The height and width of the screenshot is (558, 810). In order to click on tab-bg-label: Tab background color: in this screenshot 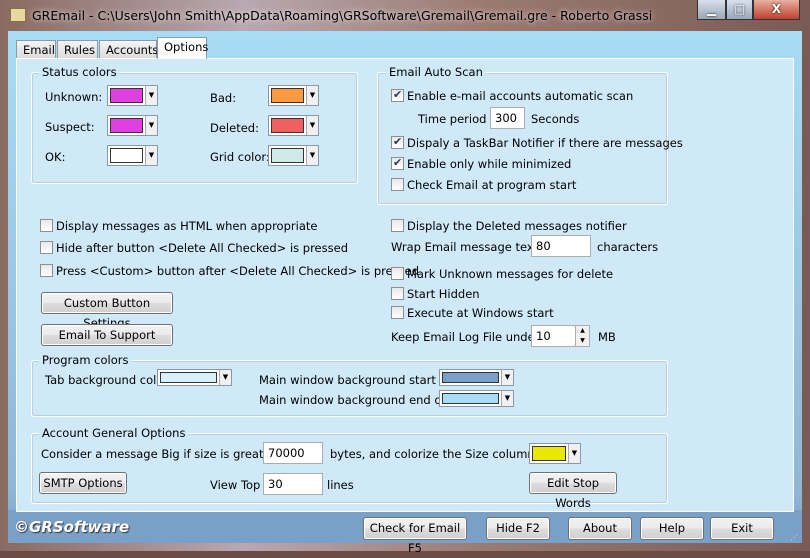, I will do `click(108, 380)`.